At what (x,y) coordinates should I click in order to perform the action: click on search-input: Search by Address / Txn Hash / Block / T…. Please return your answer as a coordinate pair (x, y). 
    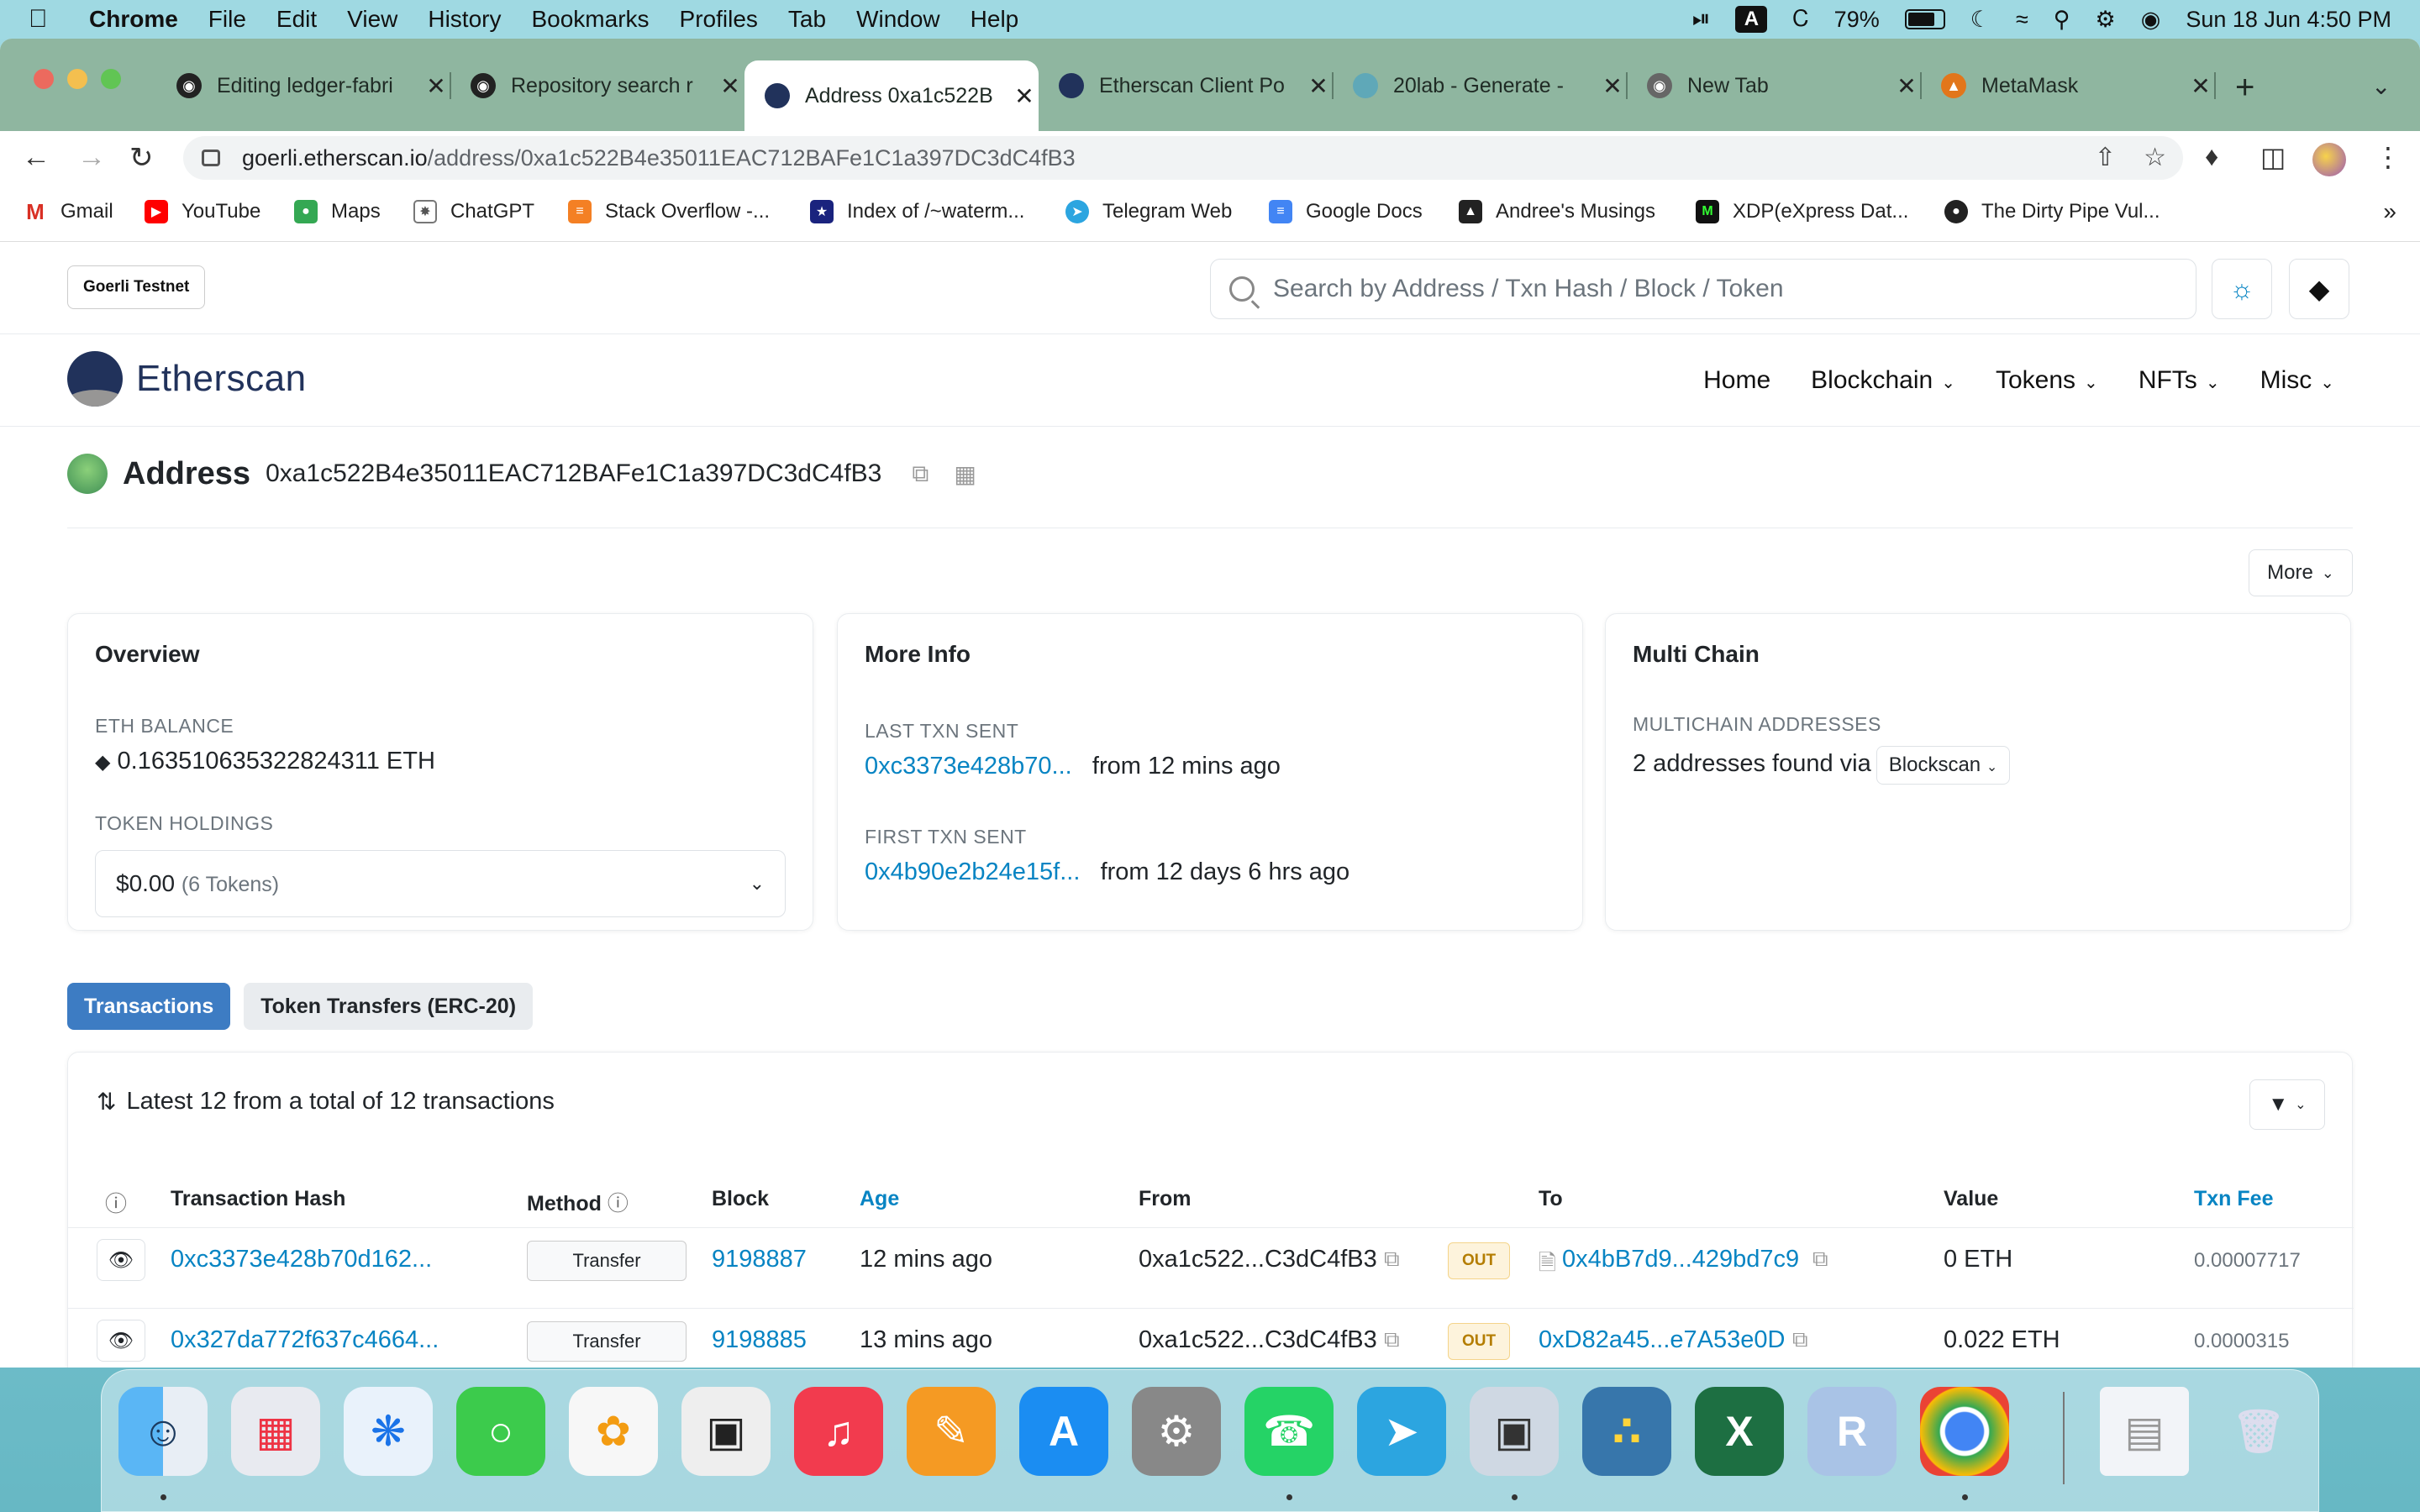
    Looking at the image, I should click on (1528, 289).